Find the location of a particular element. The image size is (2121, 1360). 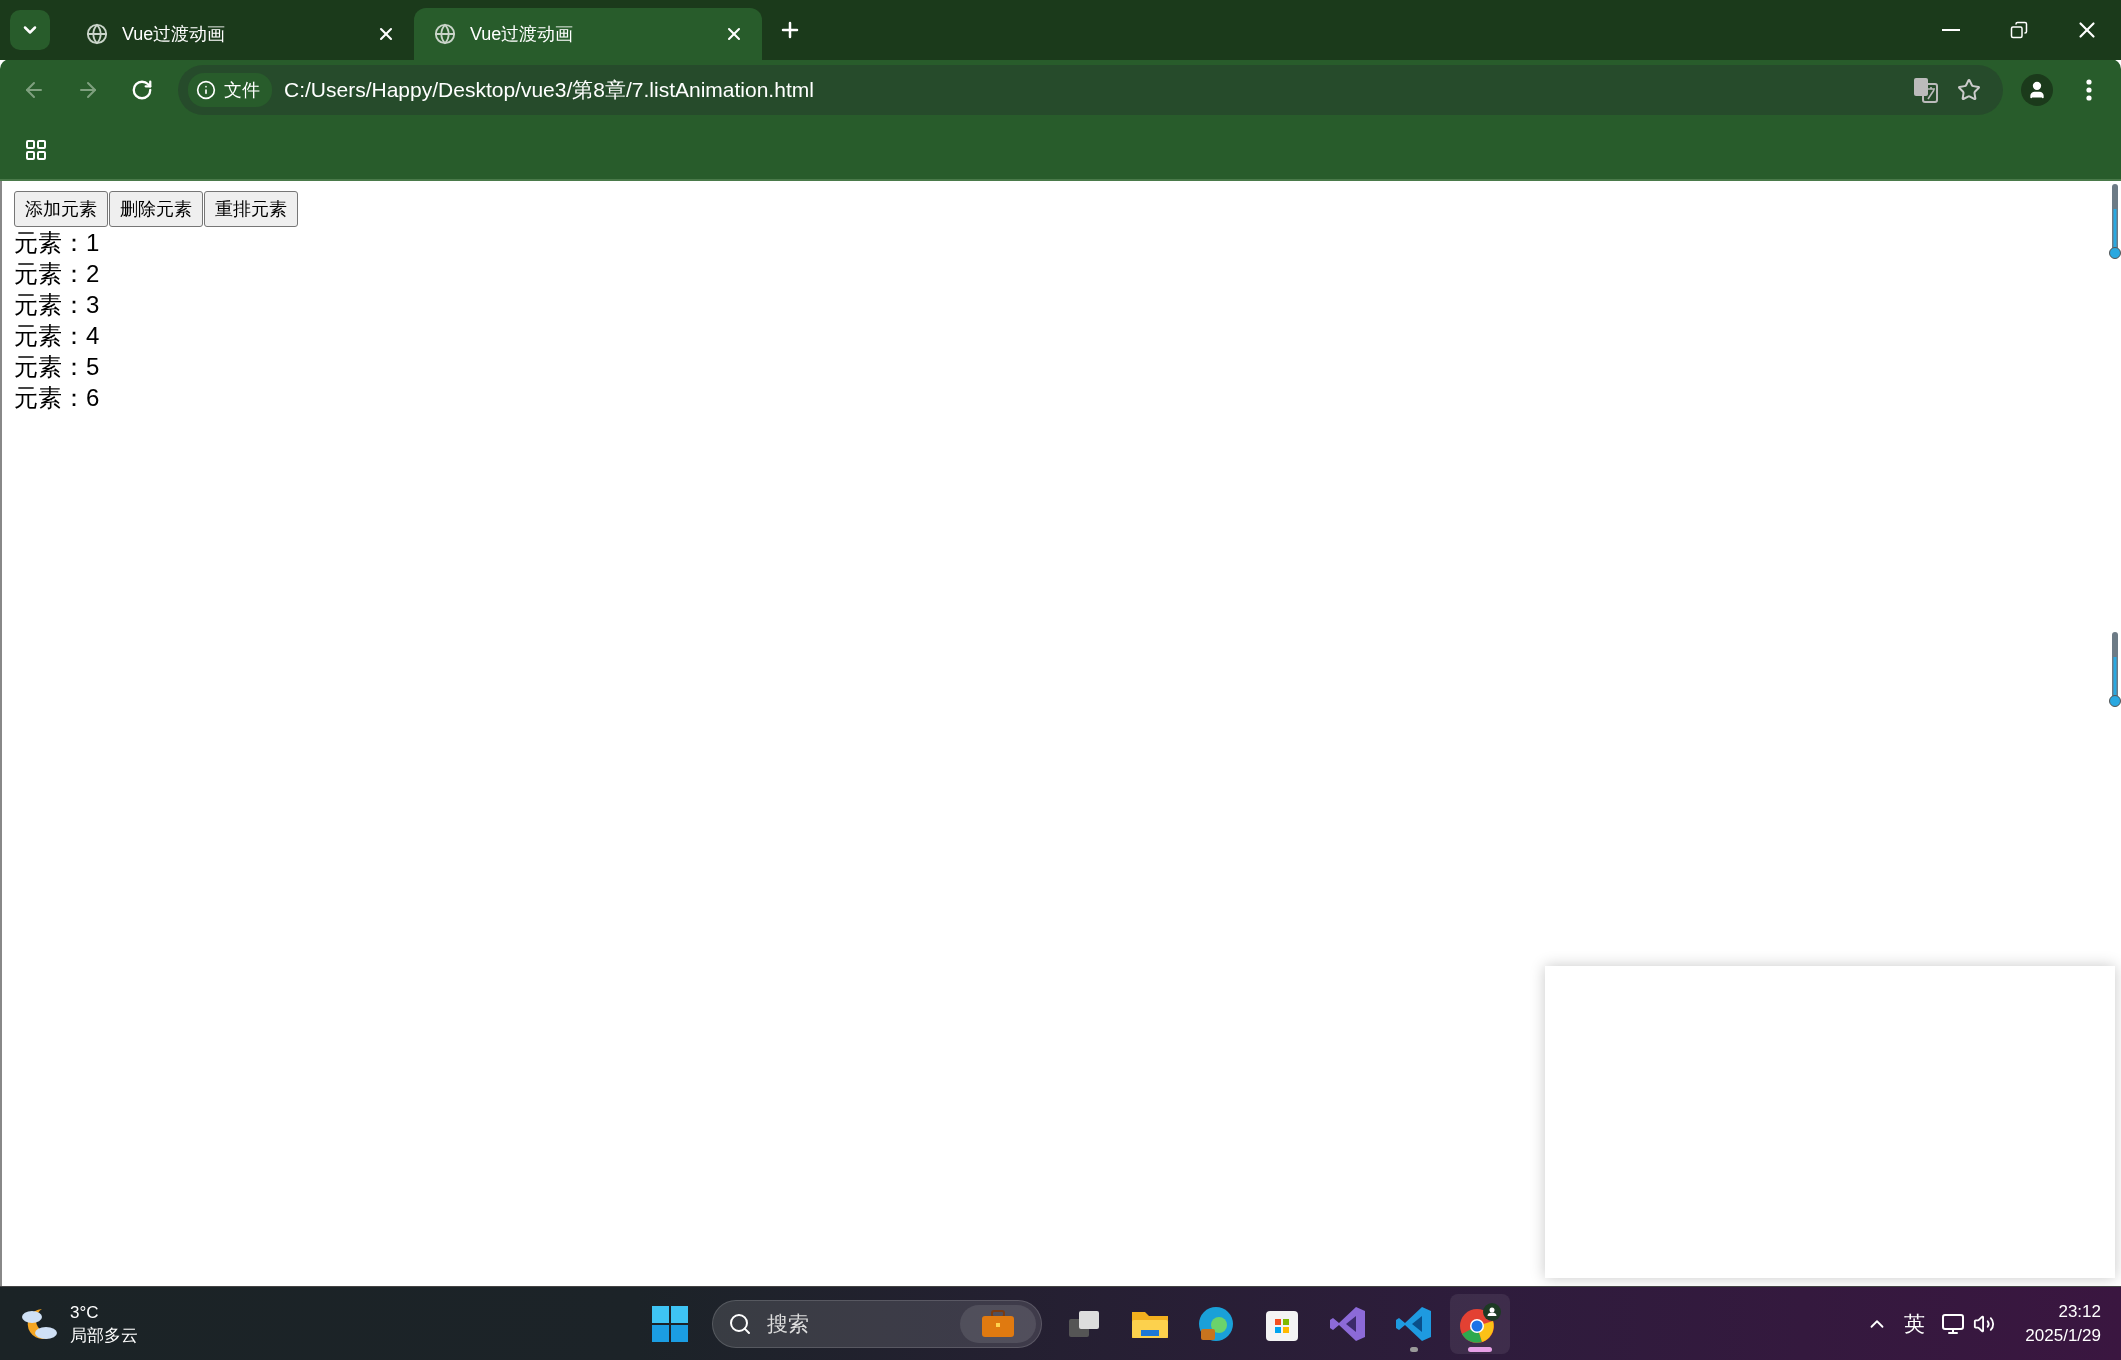

weather-text: 局部多云 is located at coordinates (104, 1335).